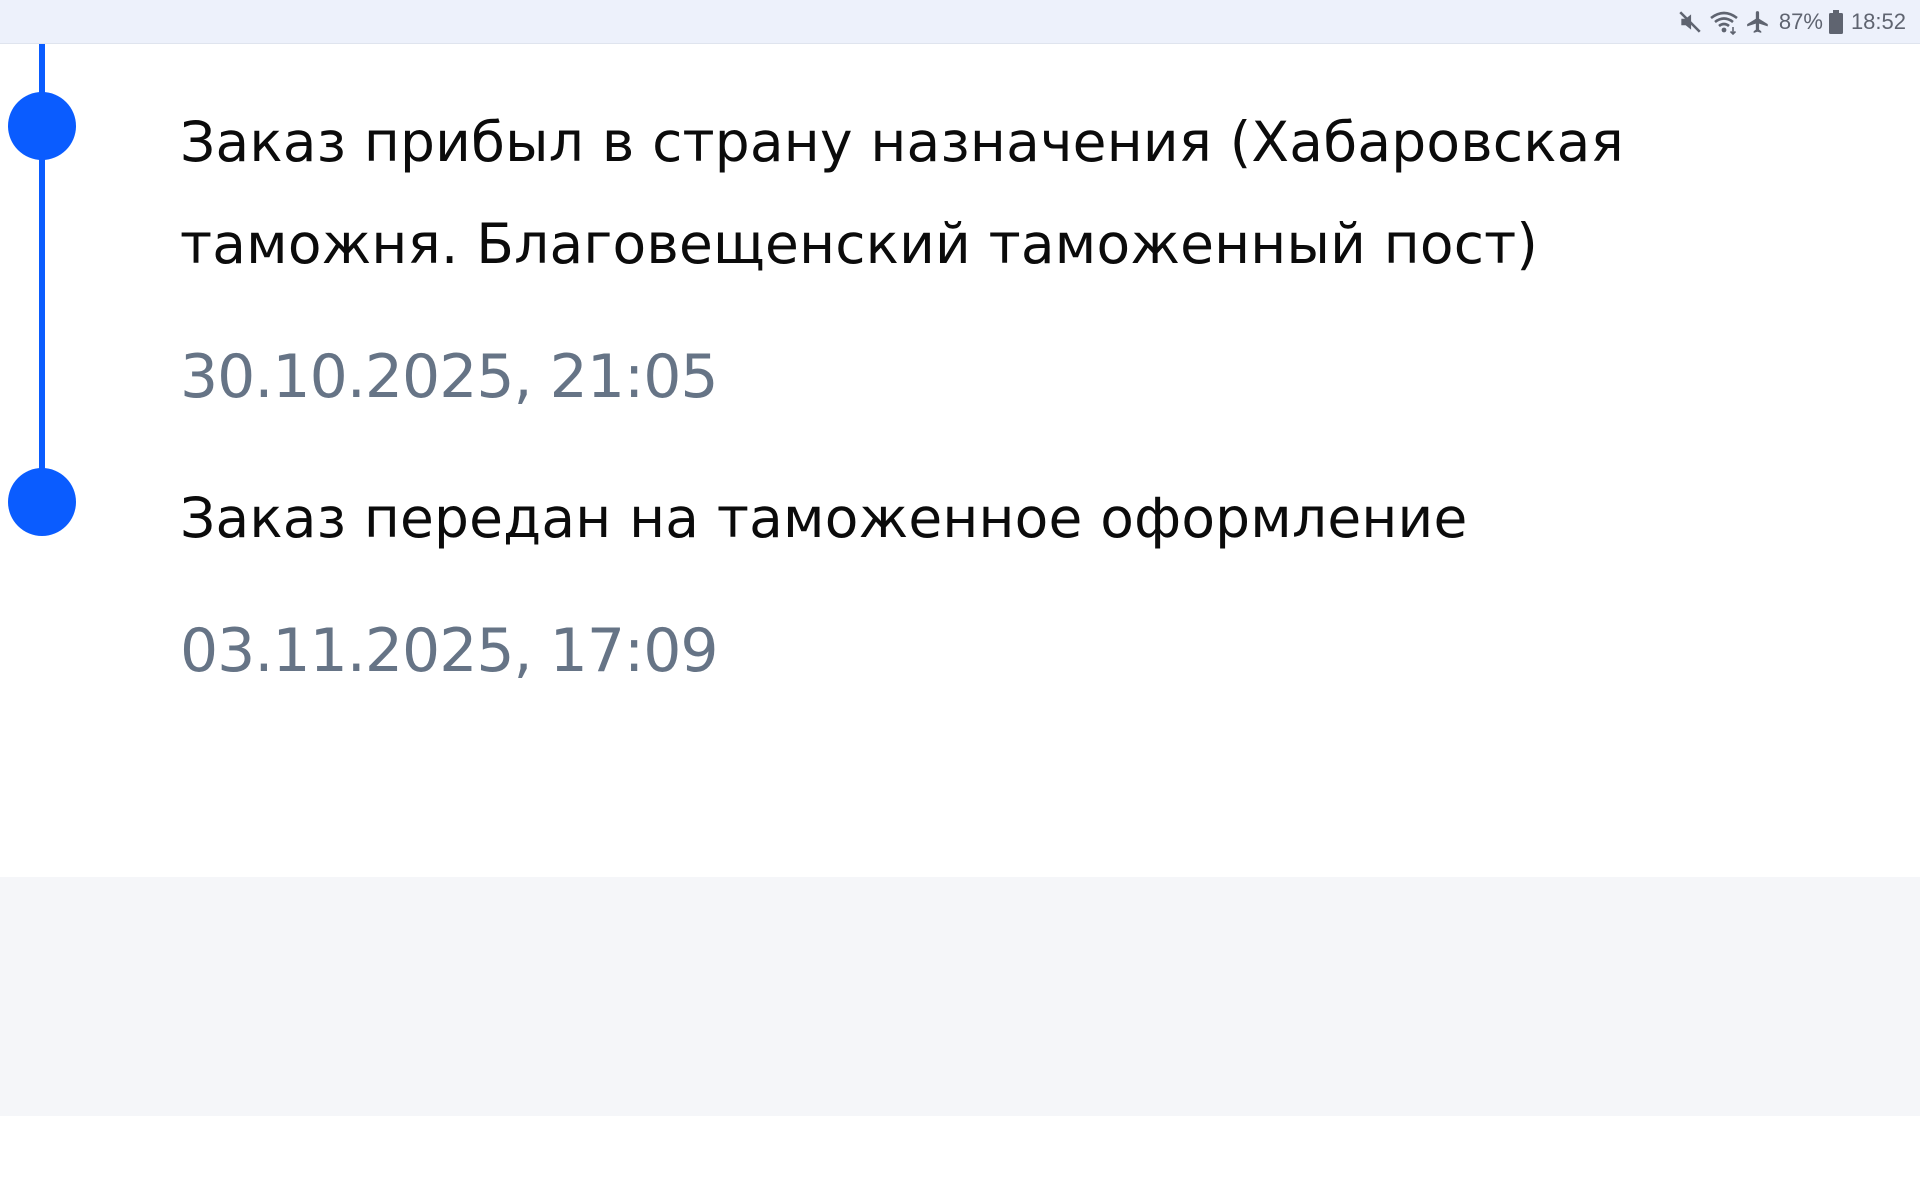  What do you see at coordinates (1758, 22) in the screenshot?
I see `airplane-mode-icon` at bounding box center [1758, 22].